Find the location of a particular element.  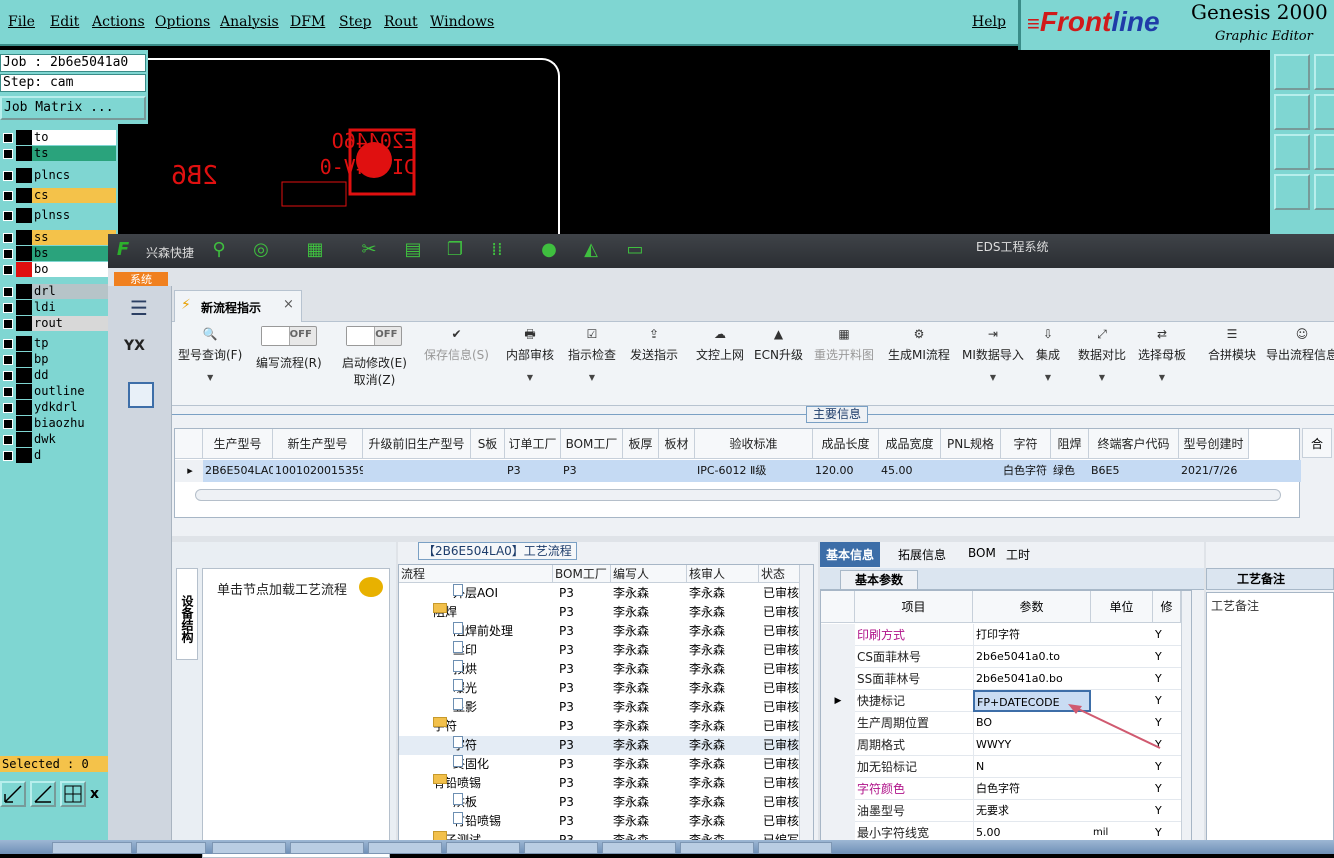

grid-header: PNL规格 is located at coordinates (971, 444).